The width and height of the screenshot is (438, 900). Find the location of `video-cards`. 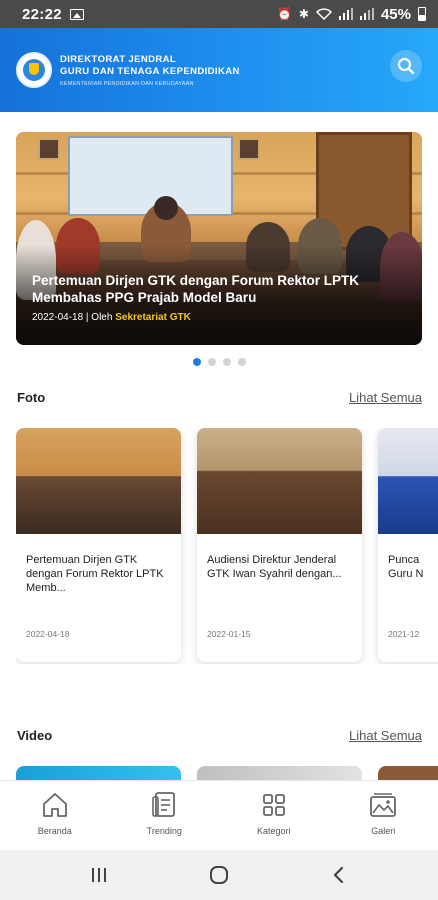

video-cards is located at coordinates (227, 773).